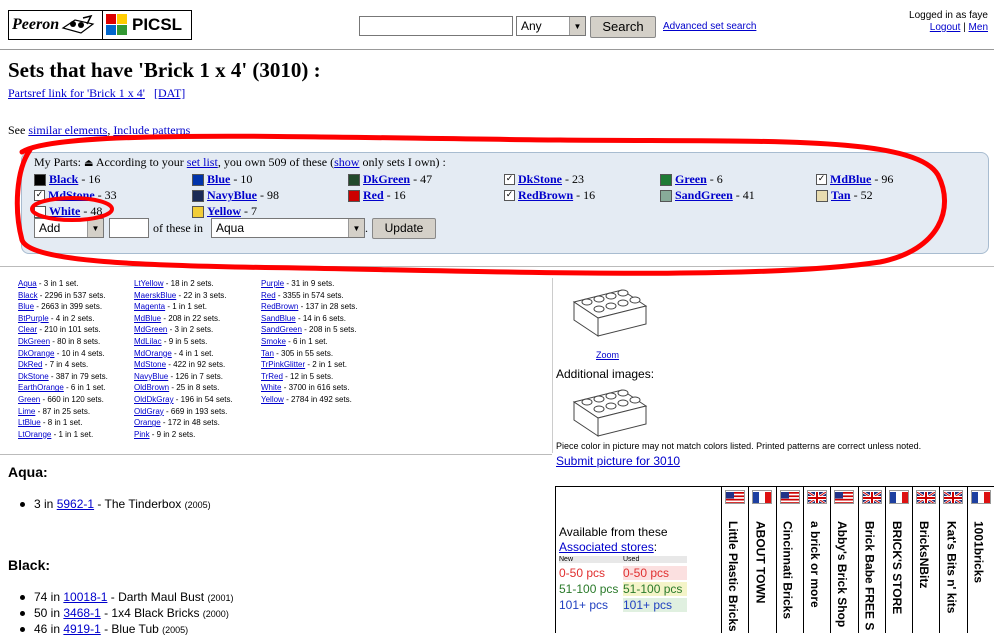 The height and width of the screenshot is (638, 994). I want to click on set-link: 4919-1, so click(81, 629).